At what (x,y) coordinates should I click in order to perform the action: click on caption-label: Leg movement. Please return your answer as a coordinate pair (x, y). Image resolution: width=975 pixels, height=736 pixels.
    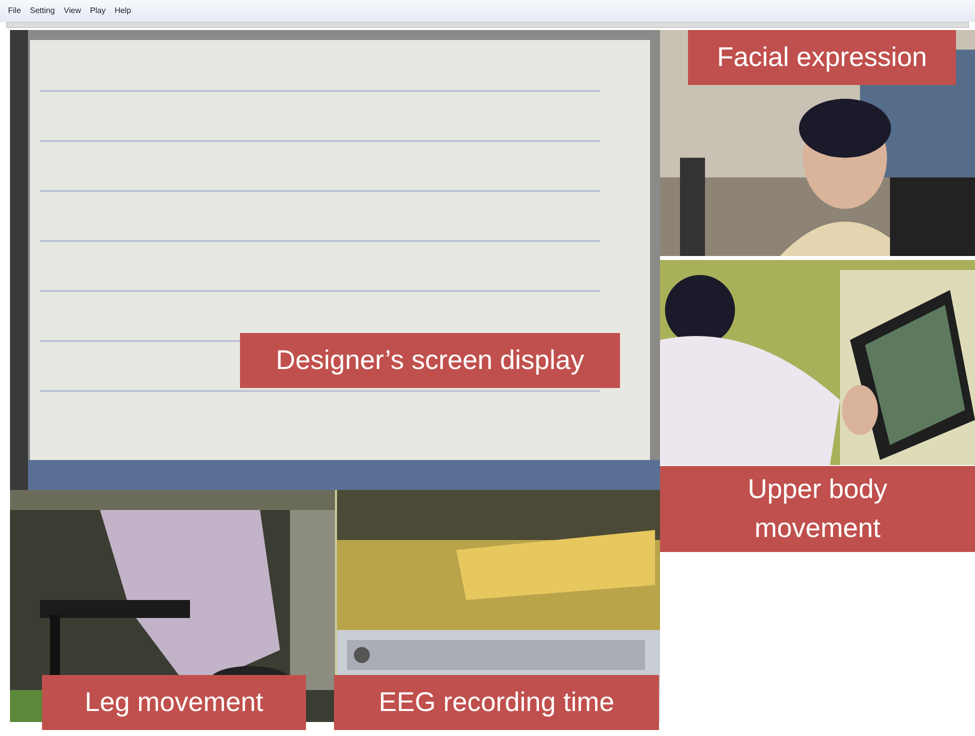
    Looking at the image, I should click on (174, 702).